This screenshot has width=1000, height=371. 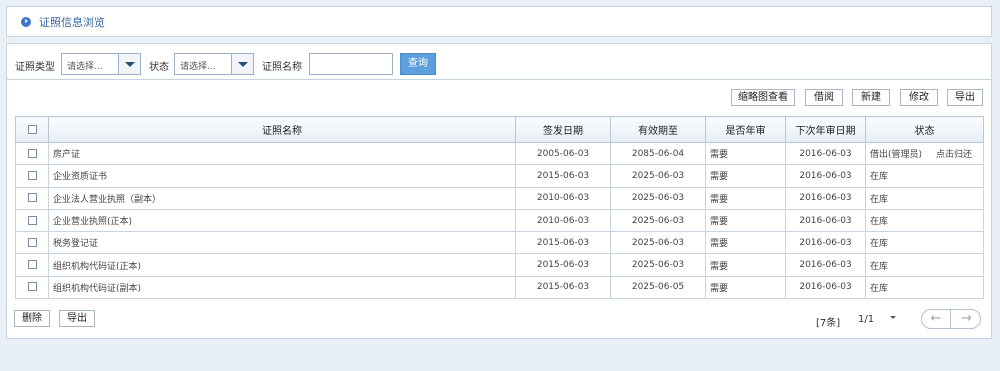 I want to click on cell-name: 组织机构代码证(正本), so click(x=282, y=265).